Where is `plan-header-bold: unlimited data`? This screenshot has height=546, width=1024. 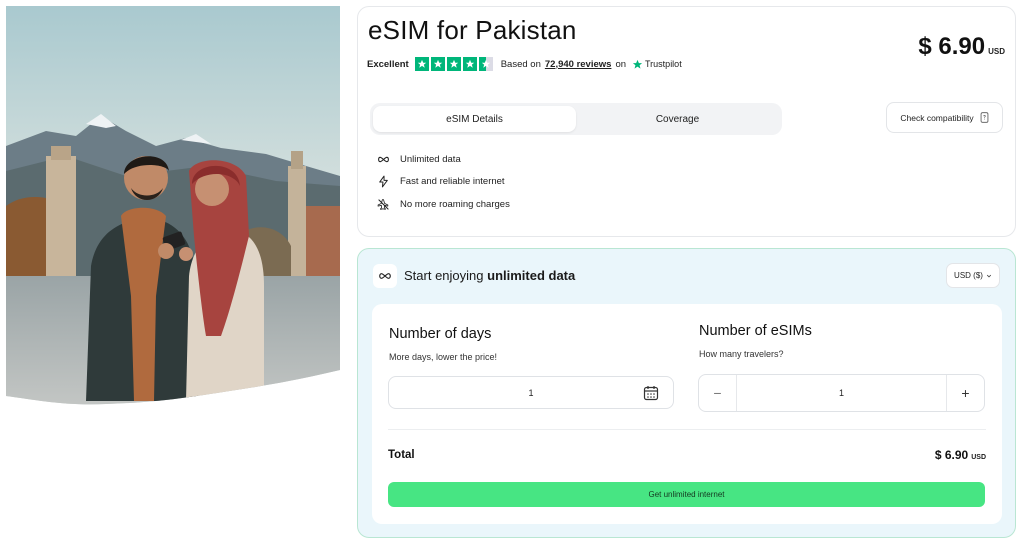
plan-header-bold: unlimited data is located at coordinates (531, 275).